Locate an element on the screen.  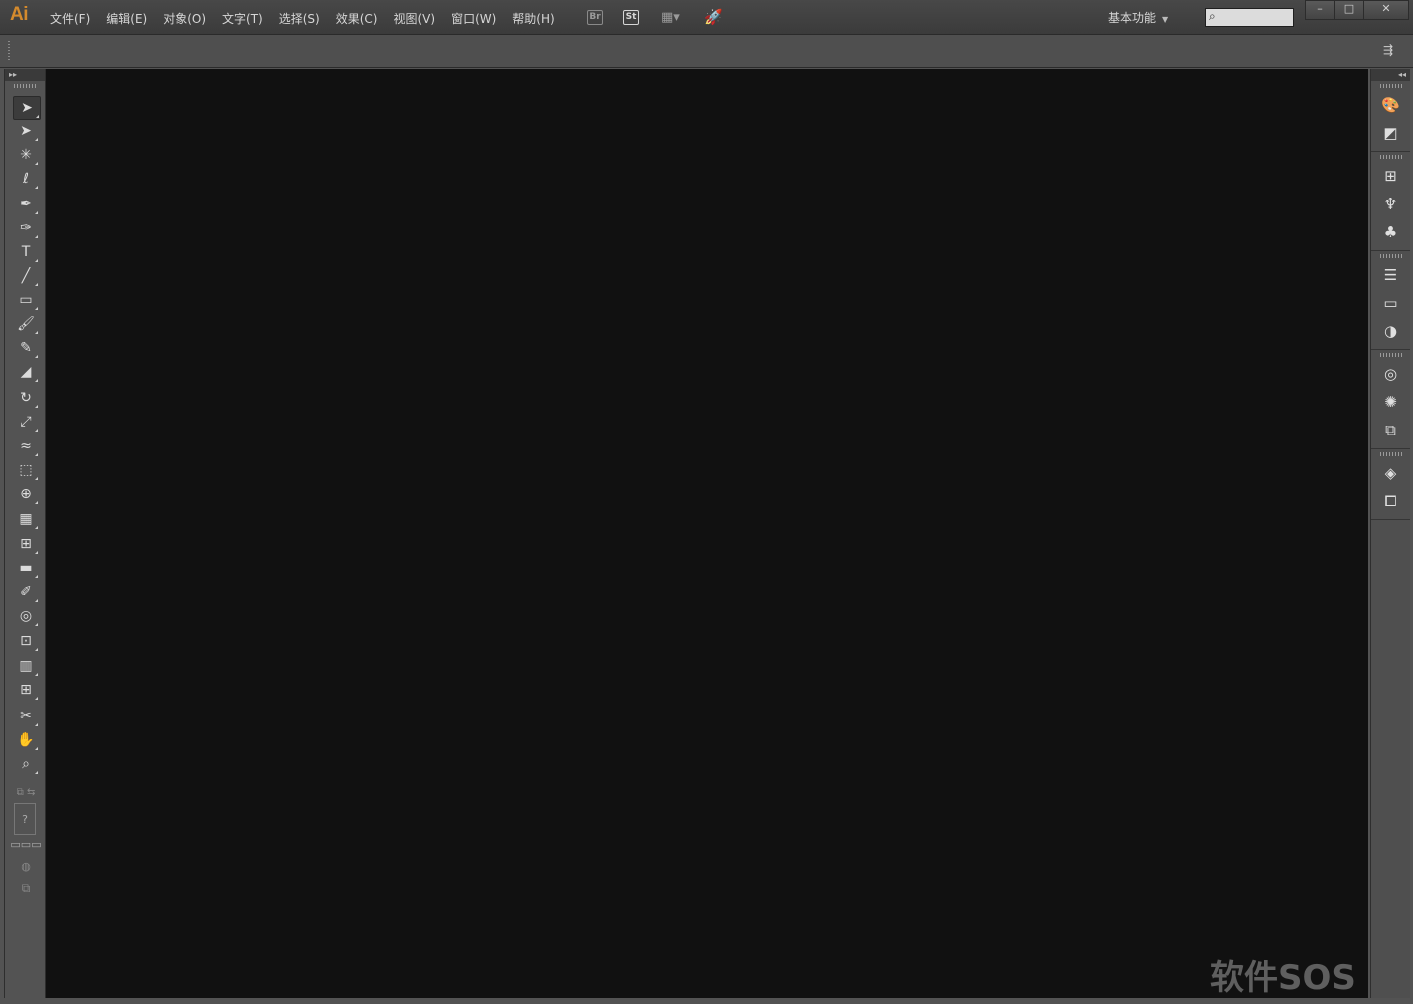
menu-select: 选择(S) is located at coordinates (299, 18).